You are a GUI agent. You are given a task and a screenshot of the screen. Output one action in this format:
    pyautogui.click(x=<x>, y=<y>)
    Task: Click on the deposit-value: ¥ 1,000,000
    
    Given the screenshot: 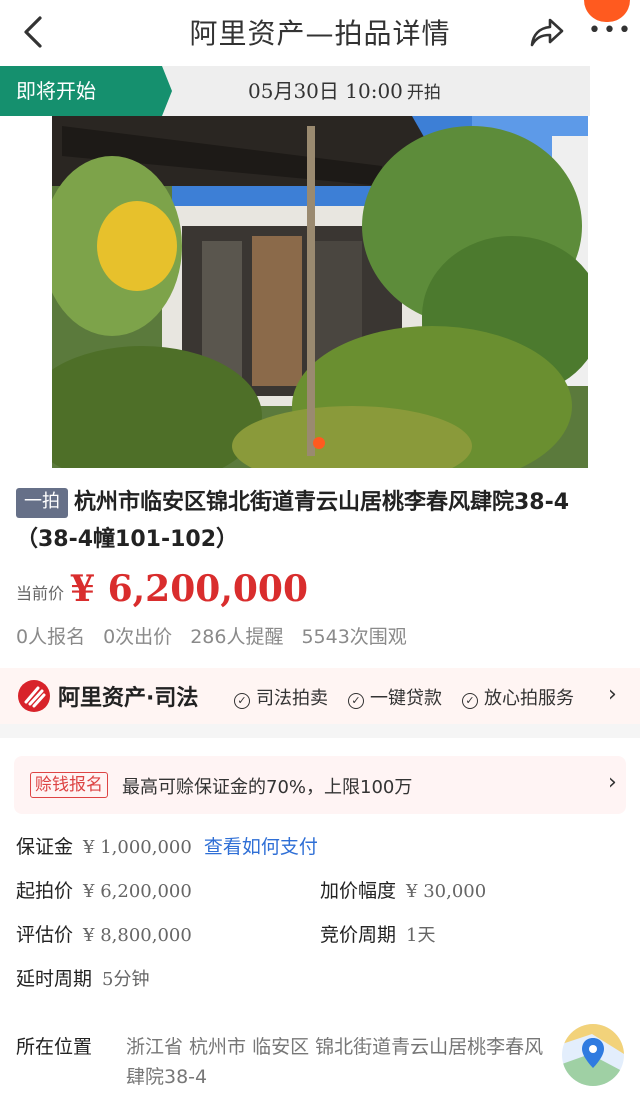 What is the action you would take?
    pyautogui.click(x=137, y=847)
    